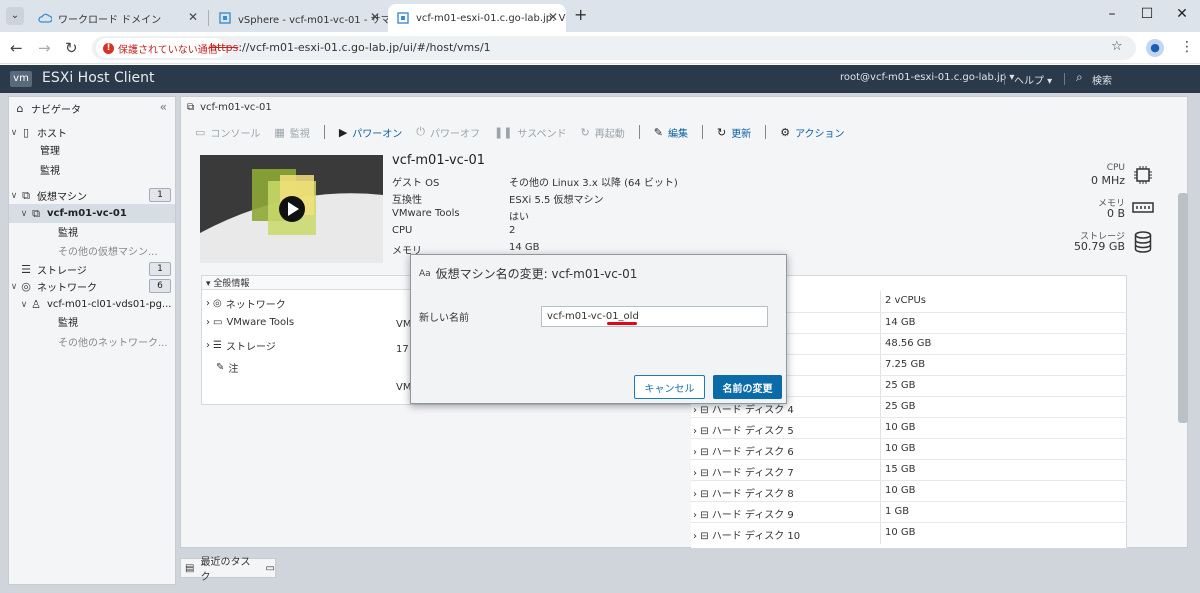 The width and height of the screenshot is (1200, 593). I want to click on minimize-icon: –, so click(1112, 14).